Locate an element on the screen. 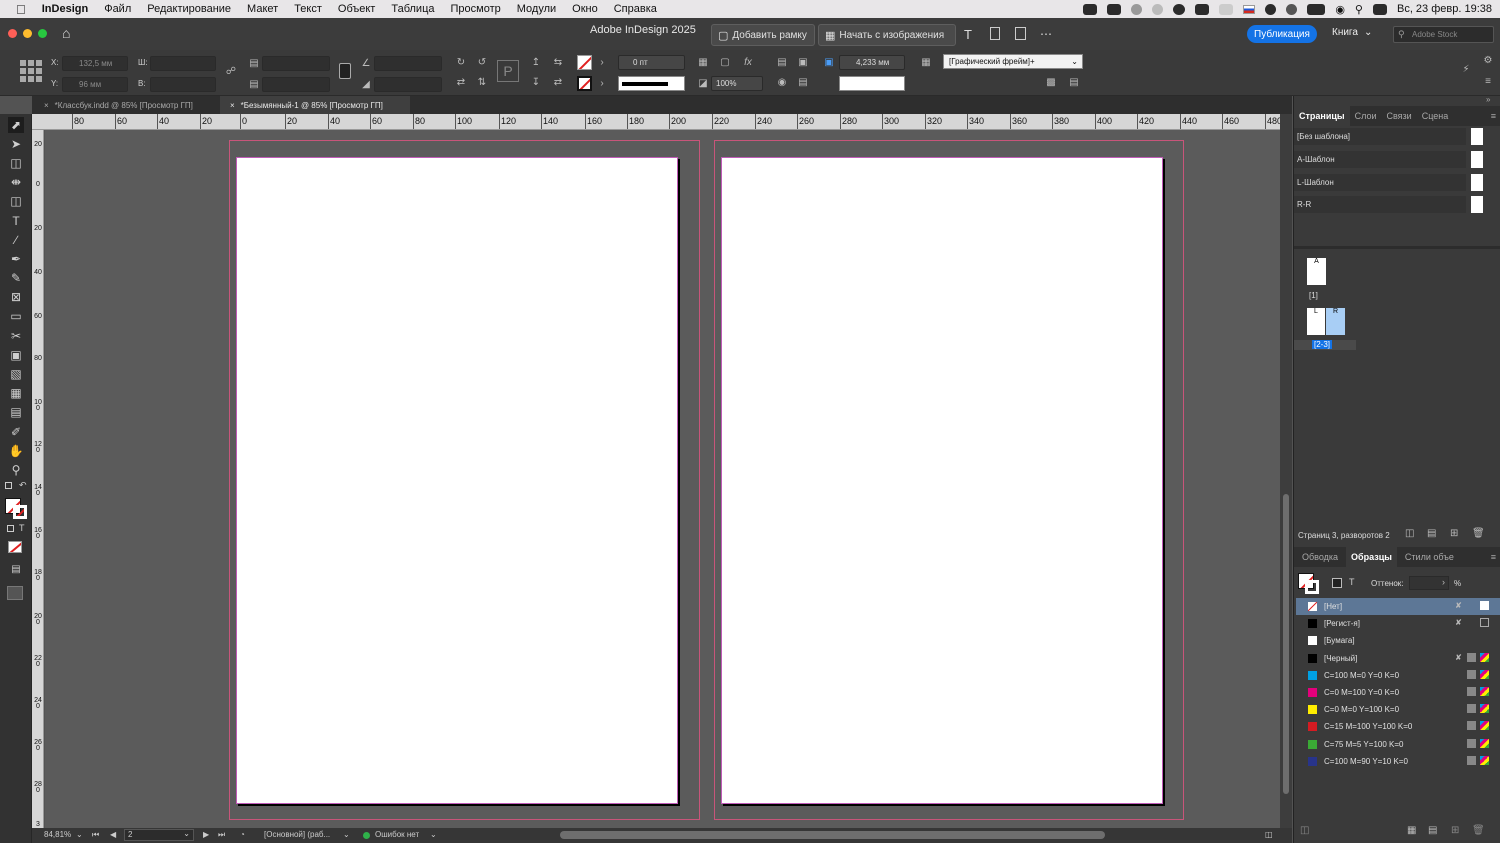 This screenshot has width=1500, height=843. pen-tool-icon: ✒ is located at coordinates (16, 259).